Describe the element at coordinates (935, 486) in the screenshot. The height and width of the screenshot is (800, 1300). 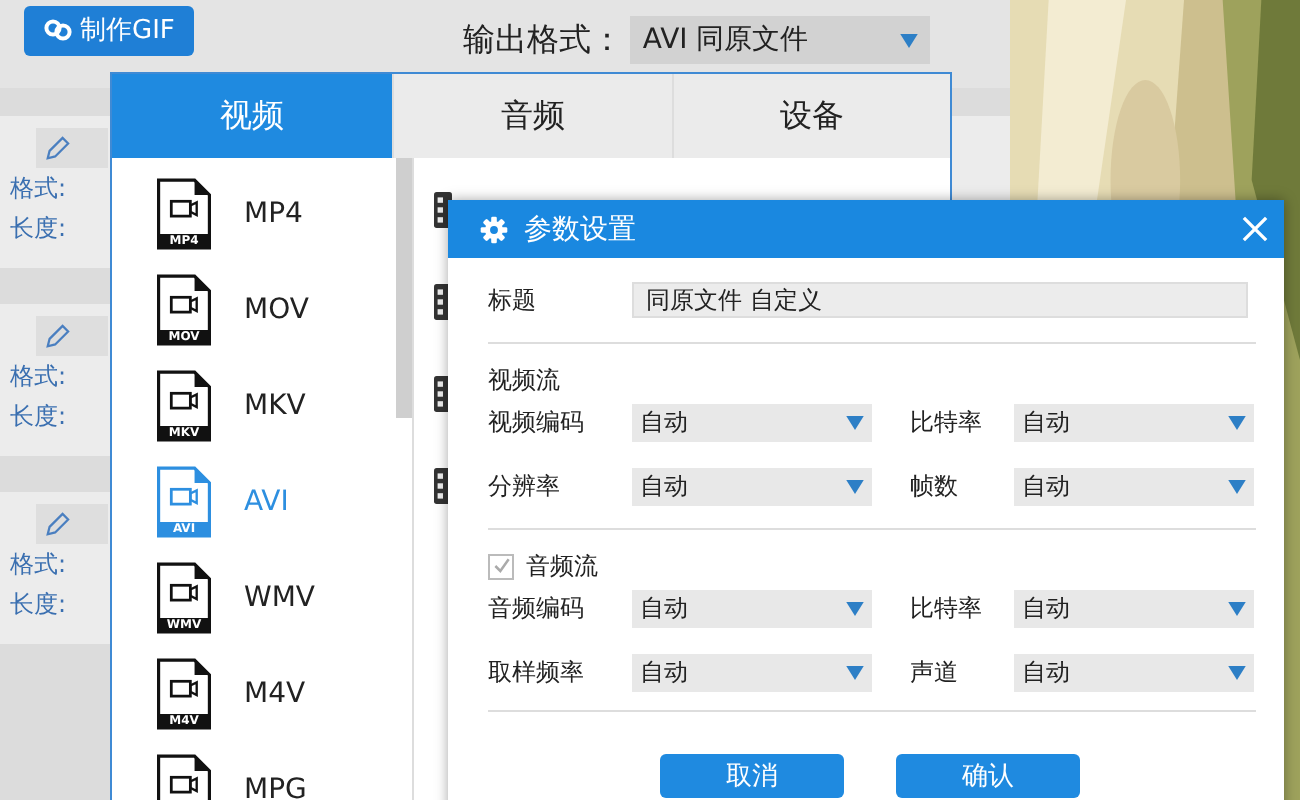
I see `field-label: 帧数` at that location.